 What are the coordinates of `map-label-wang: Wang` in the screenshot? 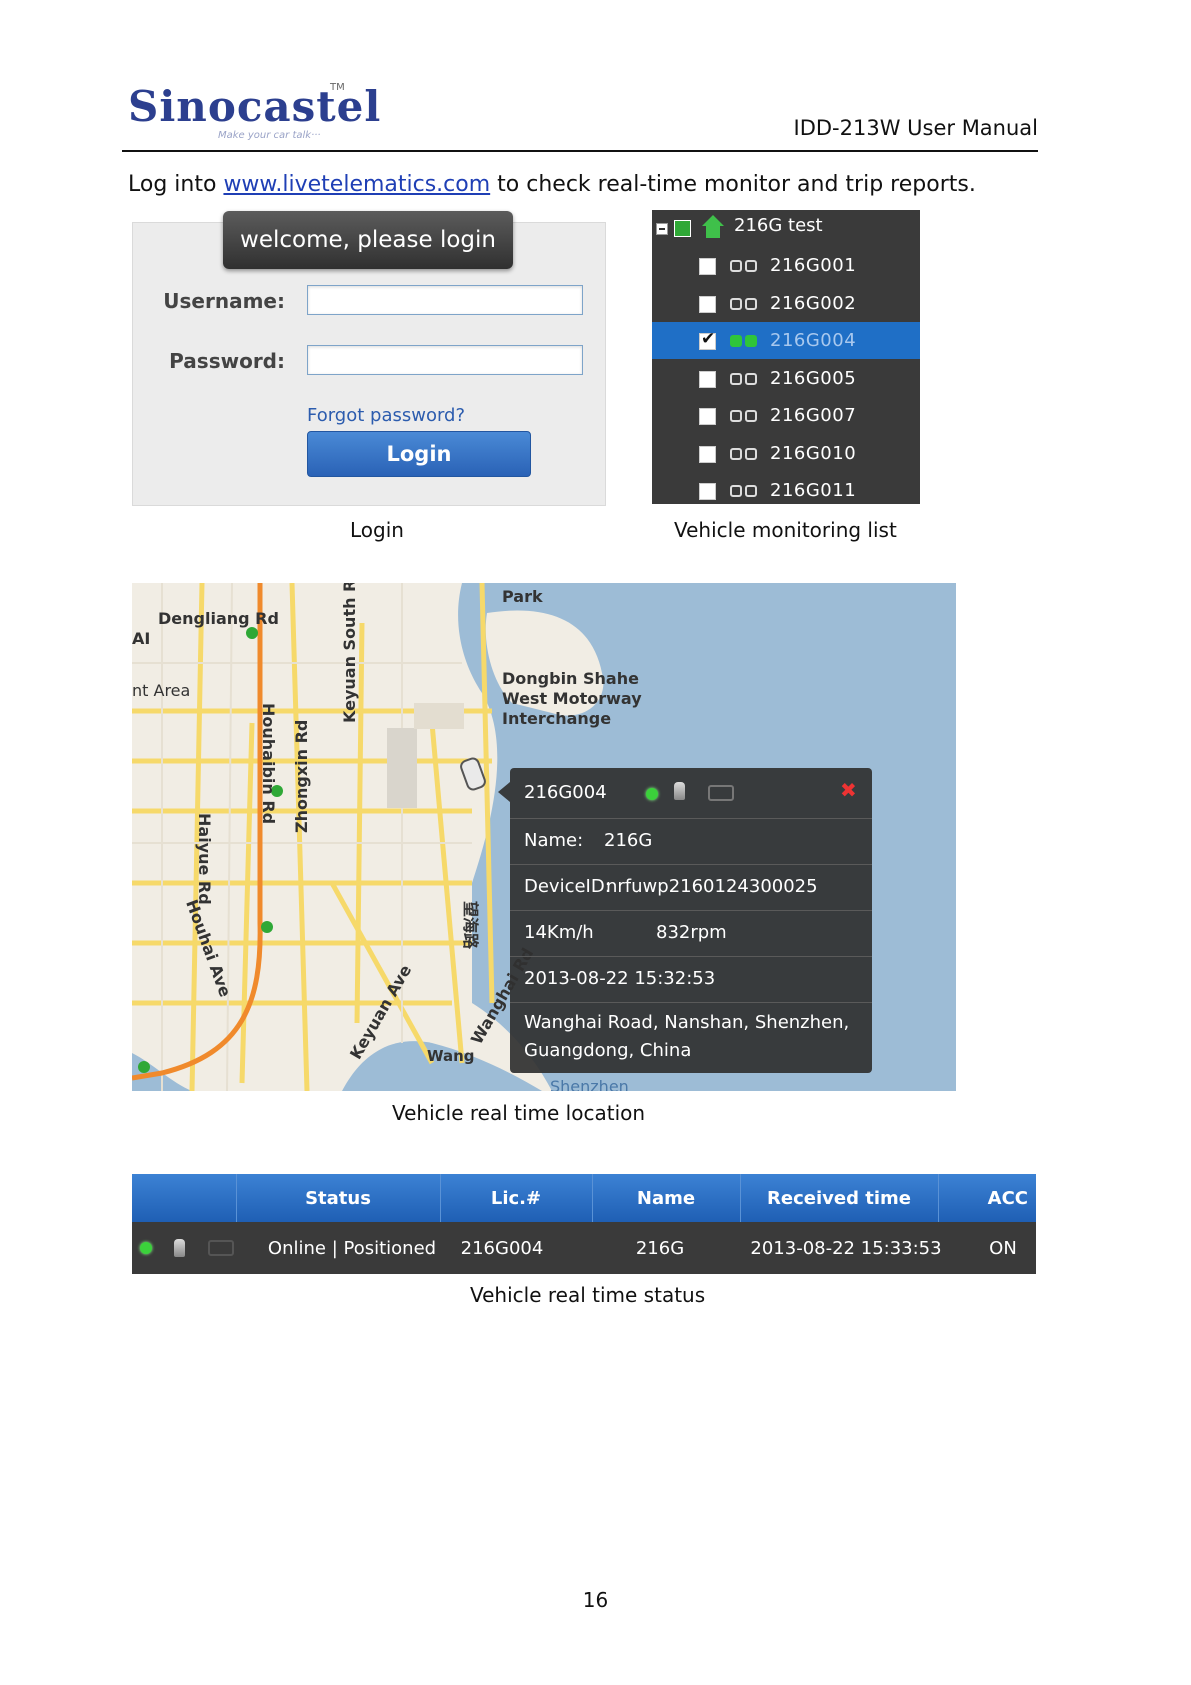 It's located at (451, 1056).